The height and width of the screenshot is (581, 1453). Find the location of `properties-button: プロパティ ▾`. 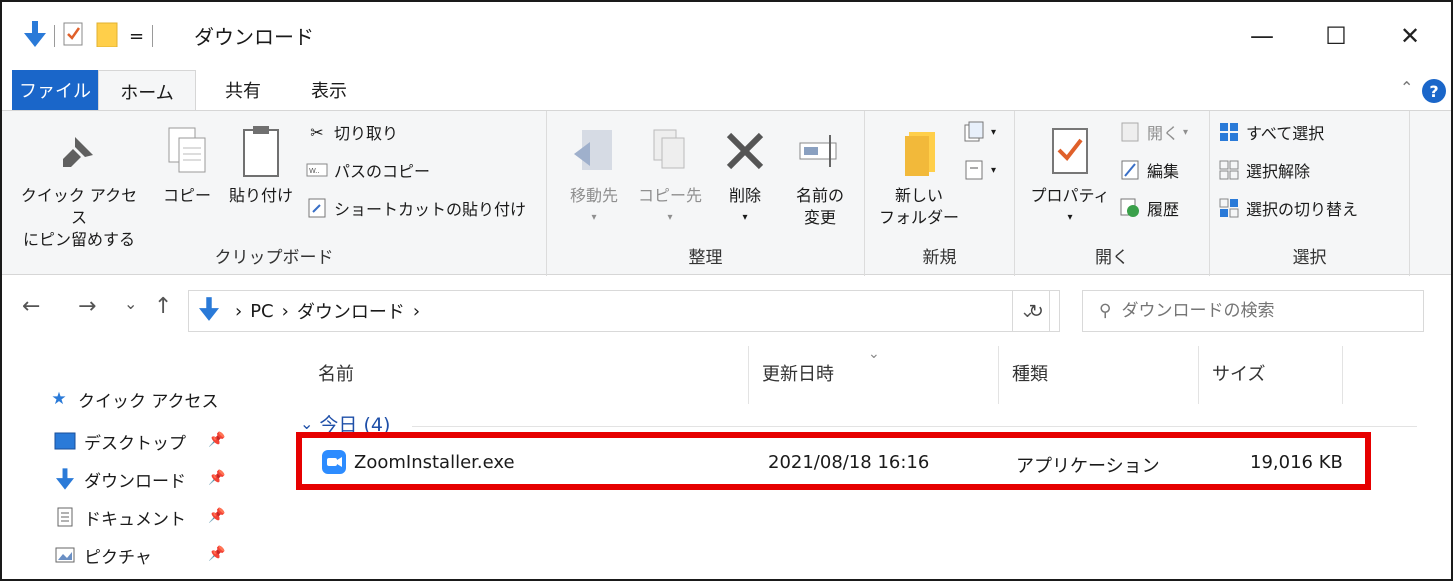

properties-button: プロパティ ▾ is located at coordinates (1070, 176).